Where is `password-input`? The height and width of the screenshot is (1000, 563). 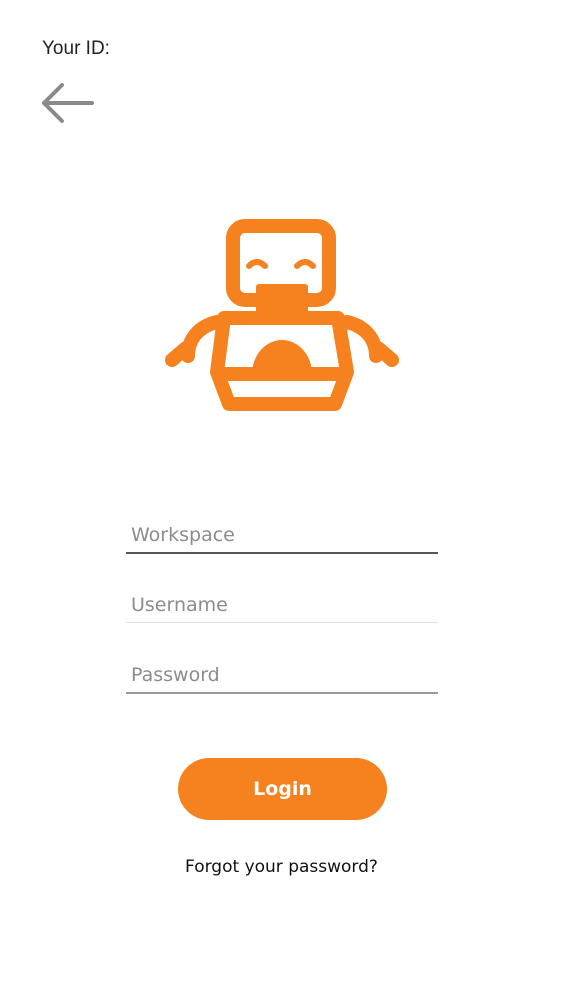
password-input is located at coordinates (282, 675).